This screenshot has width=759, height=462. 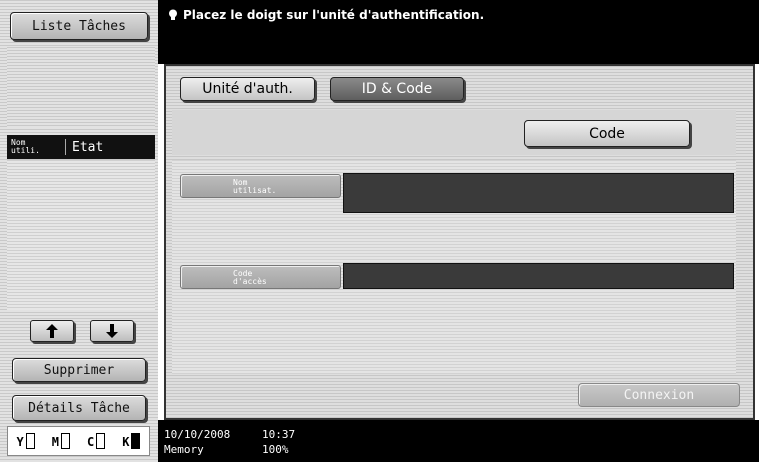 I want to click on status-time: 10:37, so click(x=279, y=434).